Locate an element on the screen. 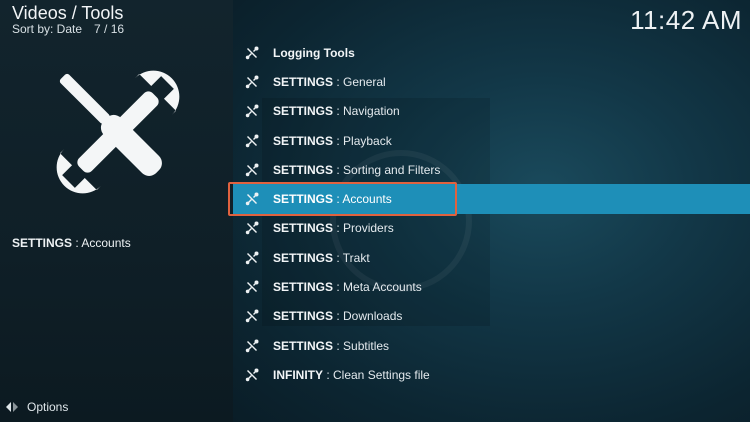  menu-item: SETTINGS : Subtitles is located at coordinates (491, 345).